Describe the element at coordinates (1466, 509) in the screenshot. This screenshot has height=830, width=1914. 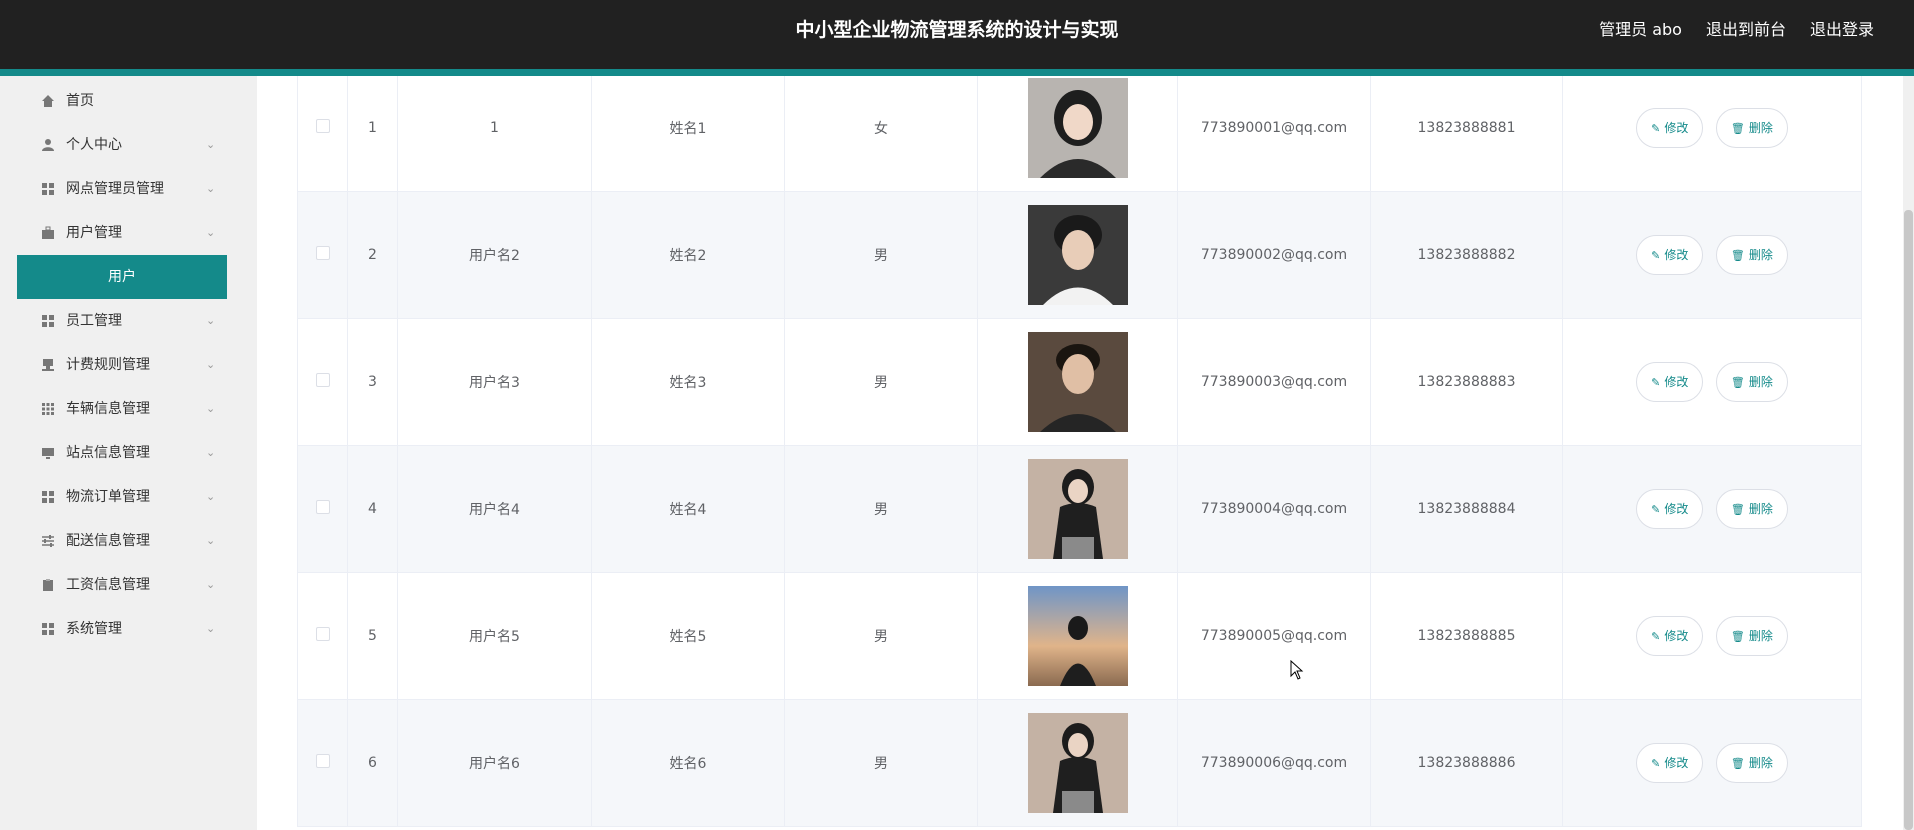
I see `cell-phone: 13823888884` at that location.